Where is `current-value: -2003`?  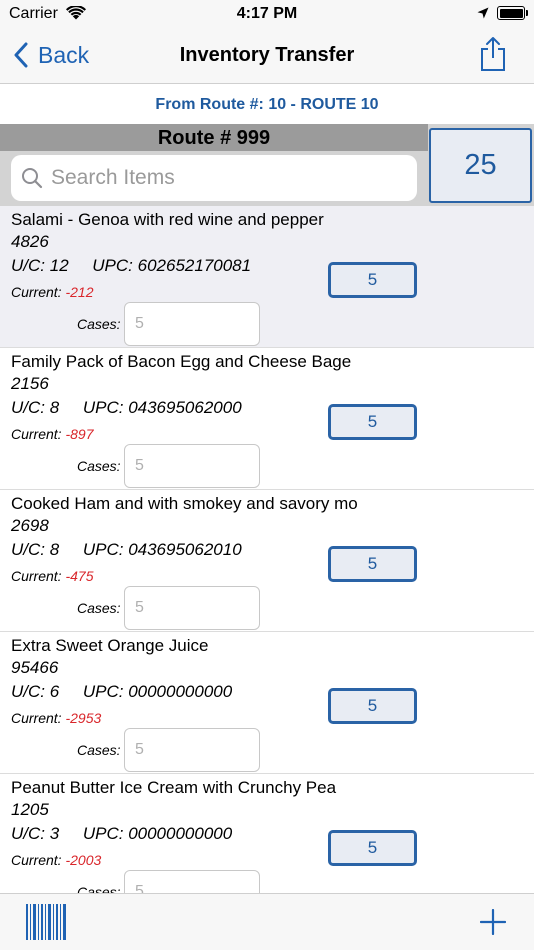
current-value: -2003 is located at coordinates (83, 860).